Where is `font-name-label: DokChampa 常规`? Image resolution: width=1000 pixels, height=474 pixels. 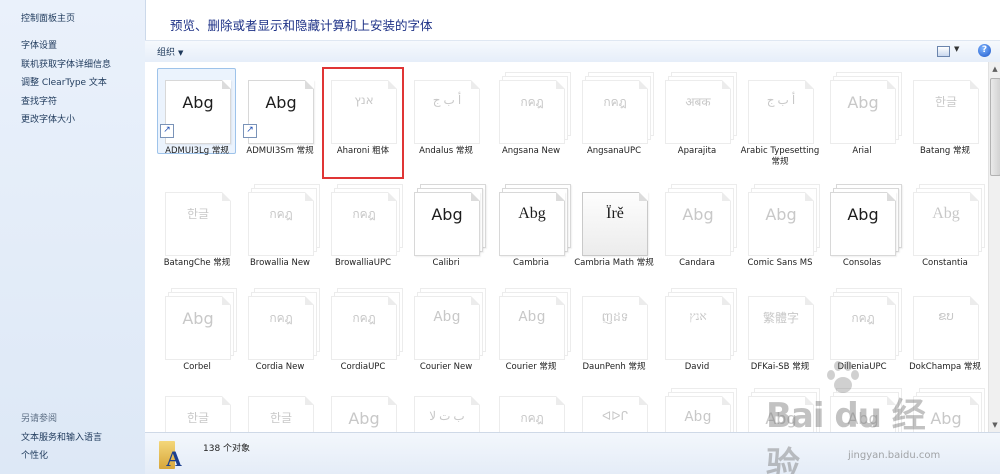
font-name-label: DokChampa 常规 is located at coordinates (945, 367).